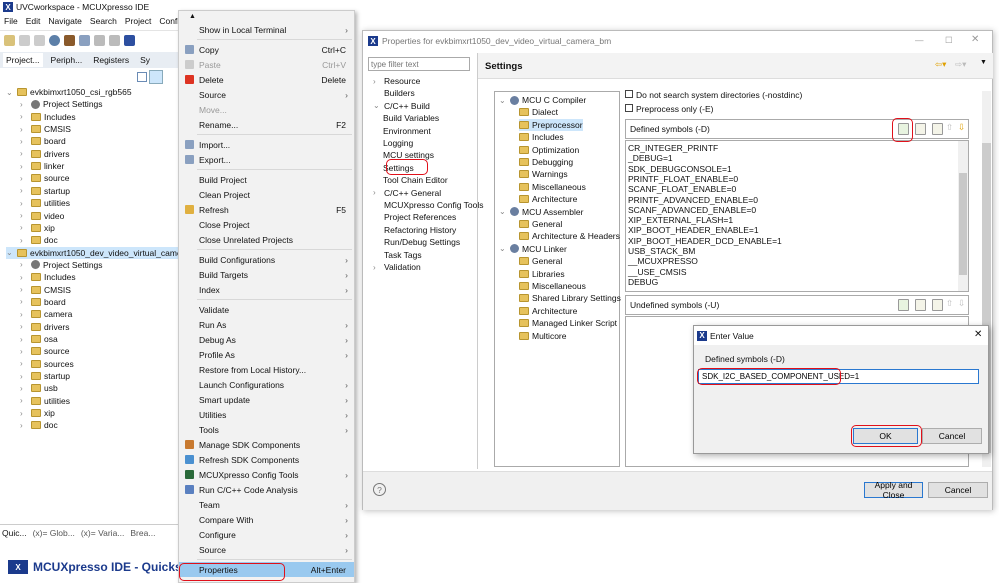  Describe the element at coordinates (683, 179) in the screenshot. I see `defined-symbol-item: PRINTF_FLOAT_ENABLE=0` at that location.